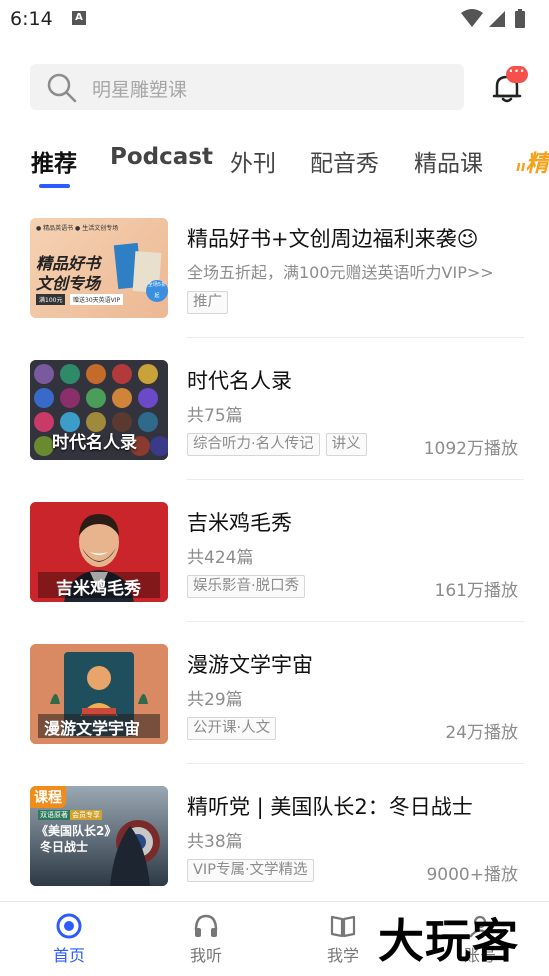  Describe the element at coordinates (99, 552) in the screenshot. I see `item-thumbnail: 吉米鸡毛秀` at that location.